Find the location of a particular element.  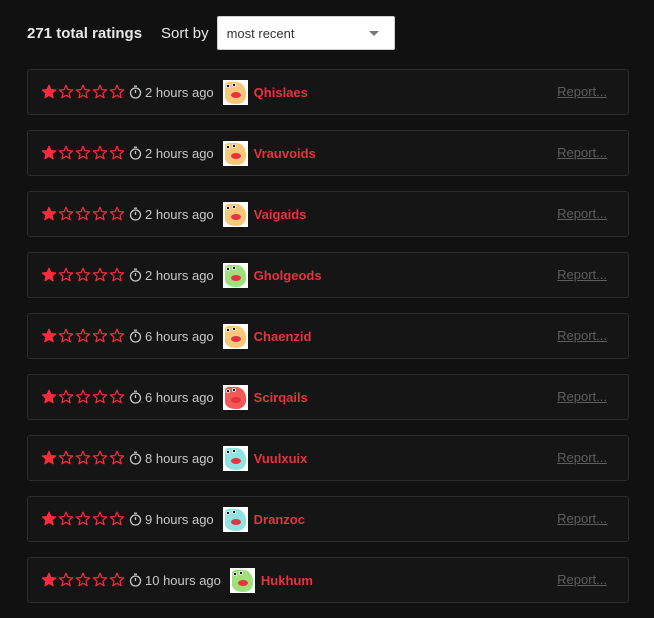

sort-by-label: Sort by is located at coordinates (185, 33).